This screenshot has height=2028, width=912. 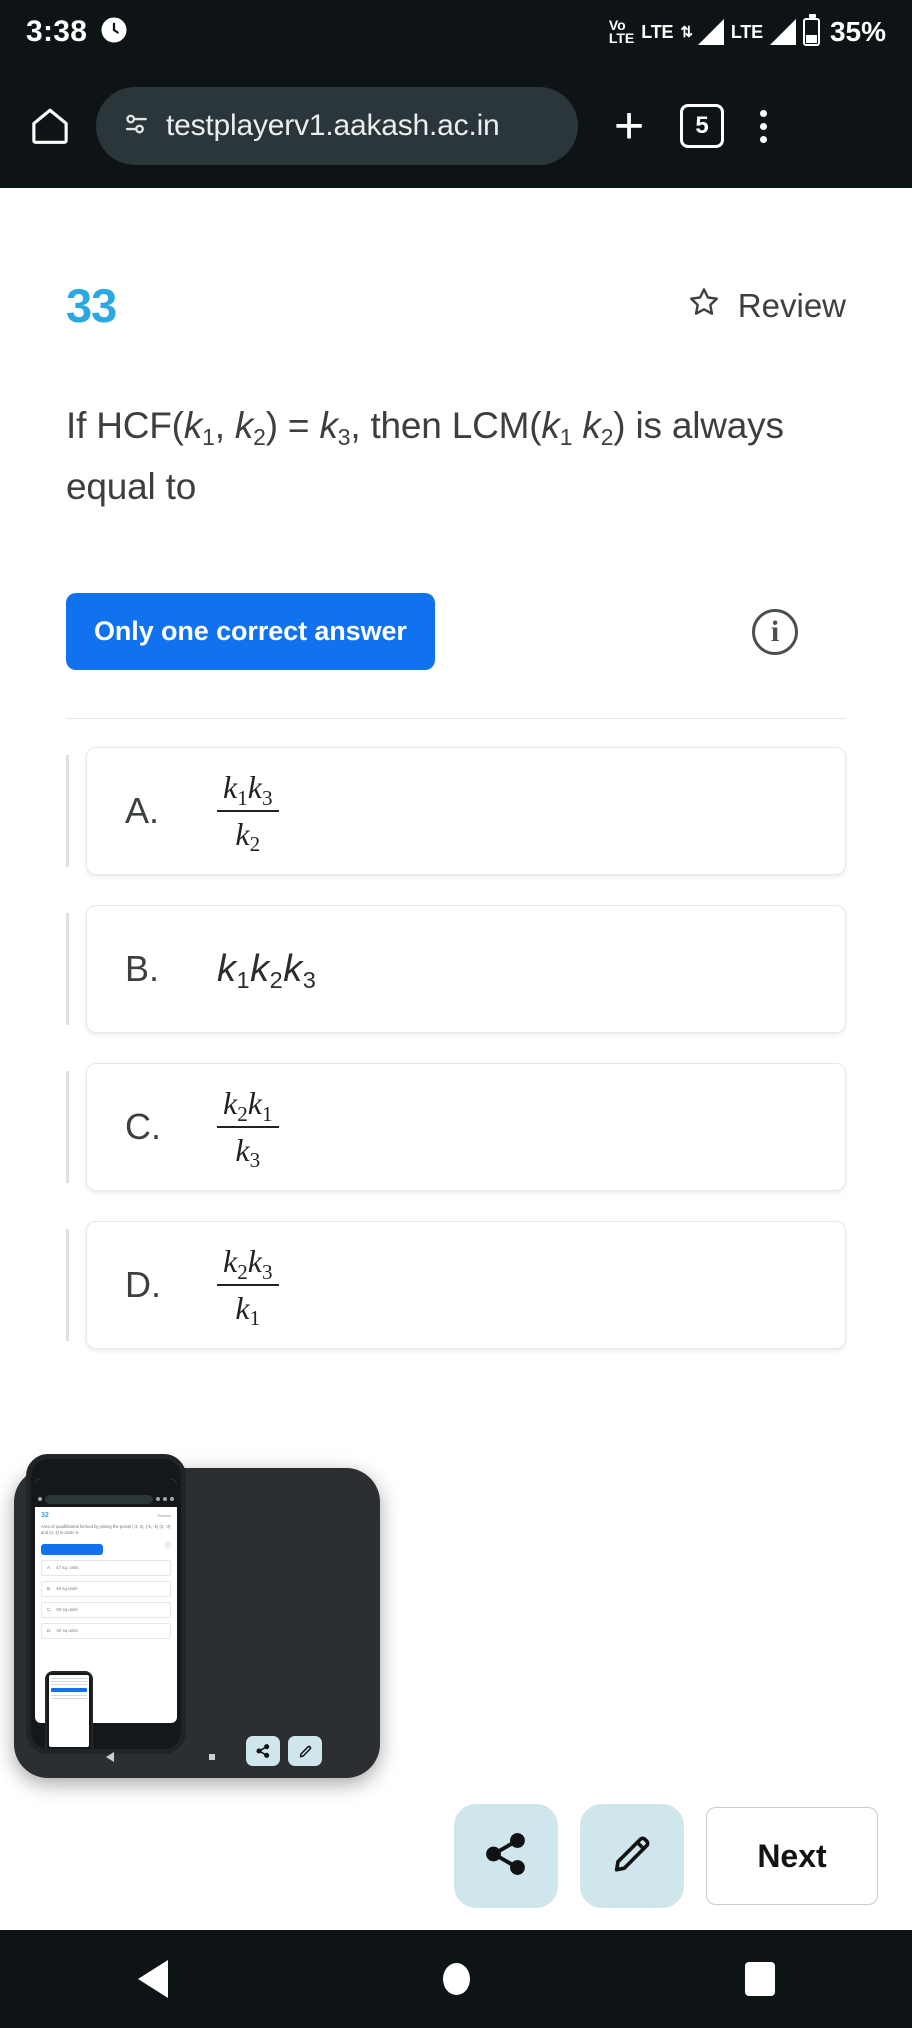 I want to click on preview-back-icon, so click(x=109, y=1757).